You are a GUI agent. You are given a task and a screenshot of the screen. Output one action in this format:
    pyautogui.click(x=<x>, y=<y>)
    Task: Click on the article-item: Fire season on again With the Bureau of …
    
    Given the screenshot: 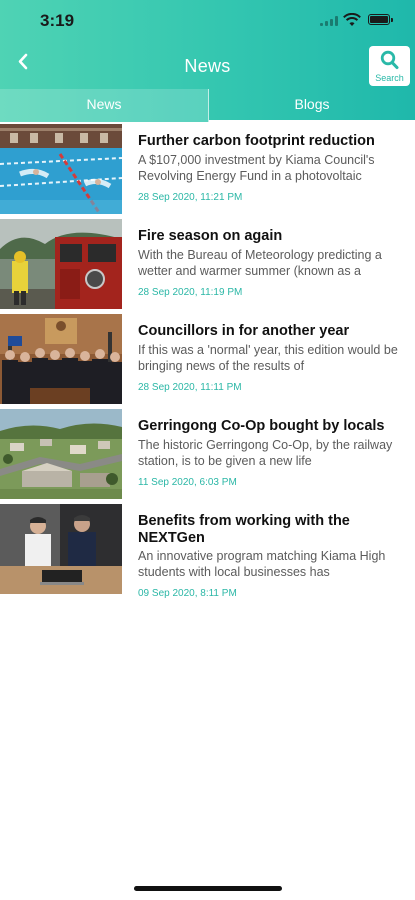 What is the action you would take?
    pyautogui.click(x=207, y=264)
    